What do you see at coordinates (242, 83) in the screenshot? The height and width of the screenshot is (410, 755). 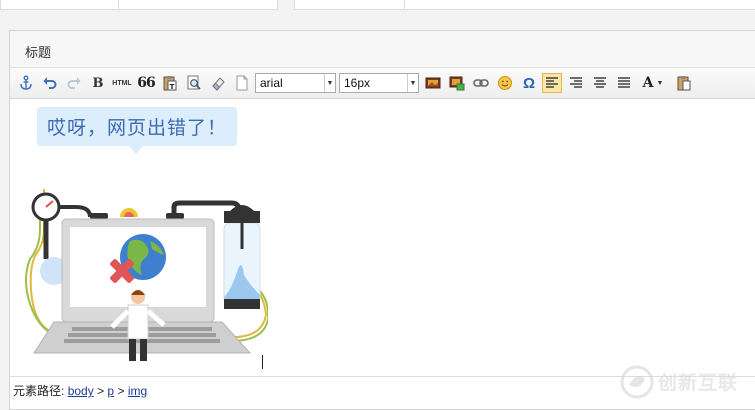 I see `new-page-icon` at bounding box center [242, 83].